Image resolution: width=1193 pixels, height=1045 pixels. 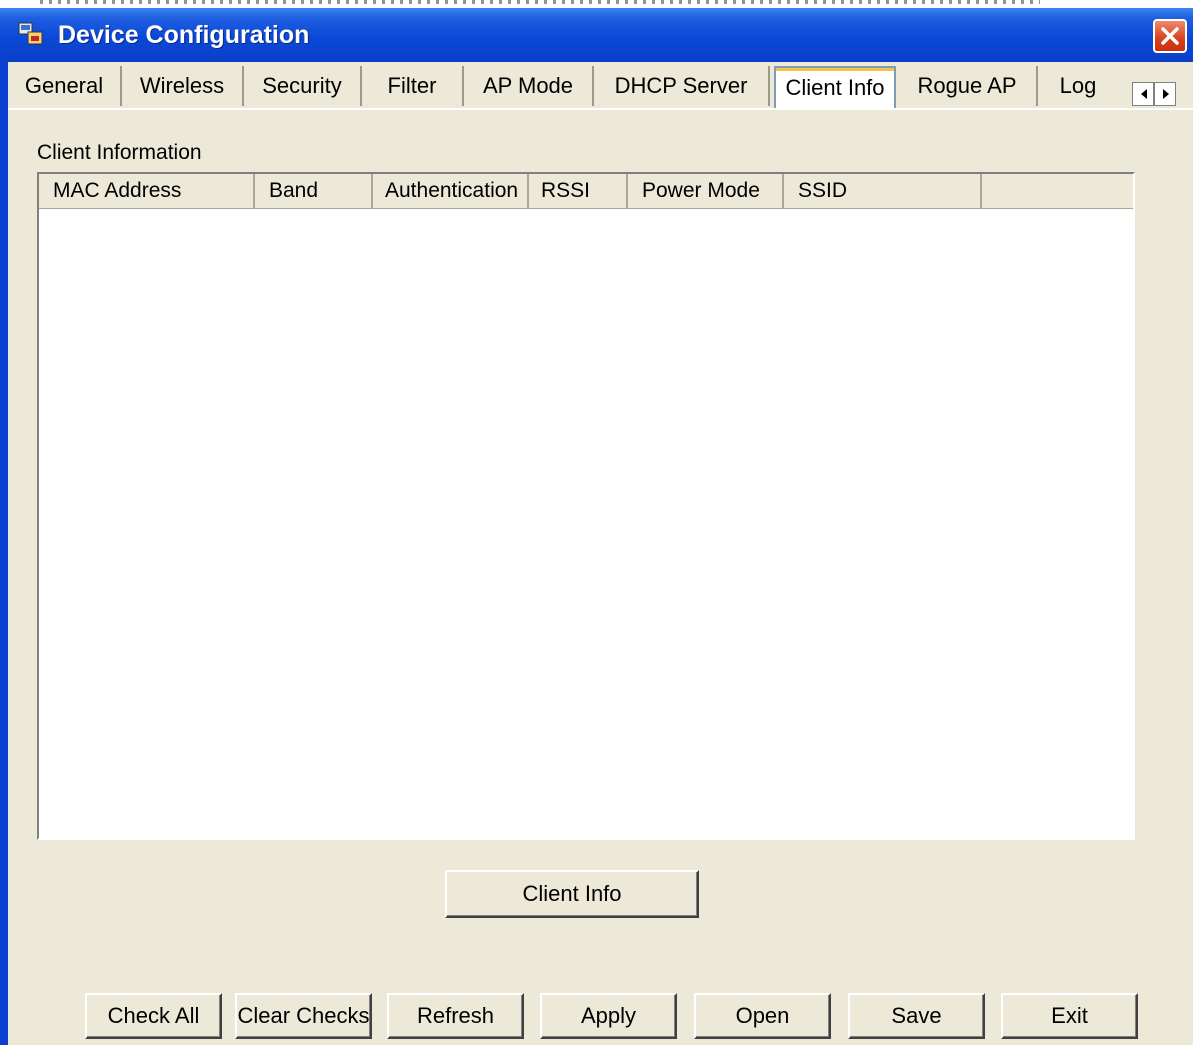 I want to click on tab-log: Log, so click(x=1078, y=86).